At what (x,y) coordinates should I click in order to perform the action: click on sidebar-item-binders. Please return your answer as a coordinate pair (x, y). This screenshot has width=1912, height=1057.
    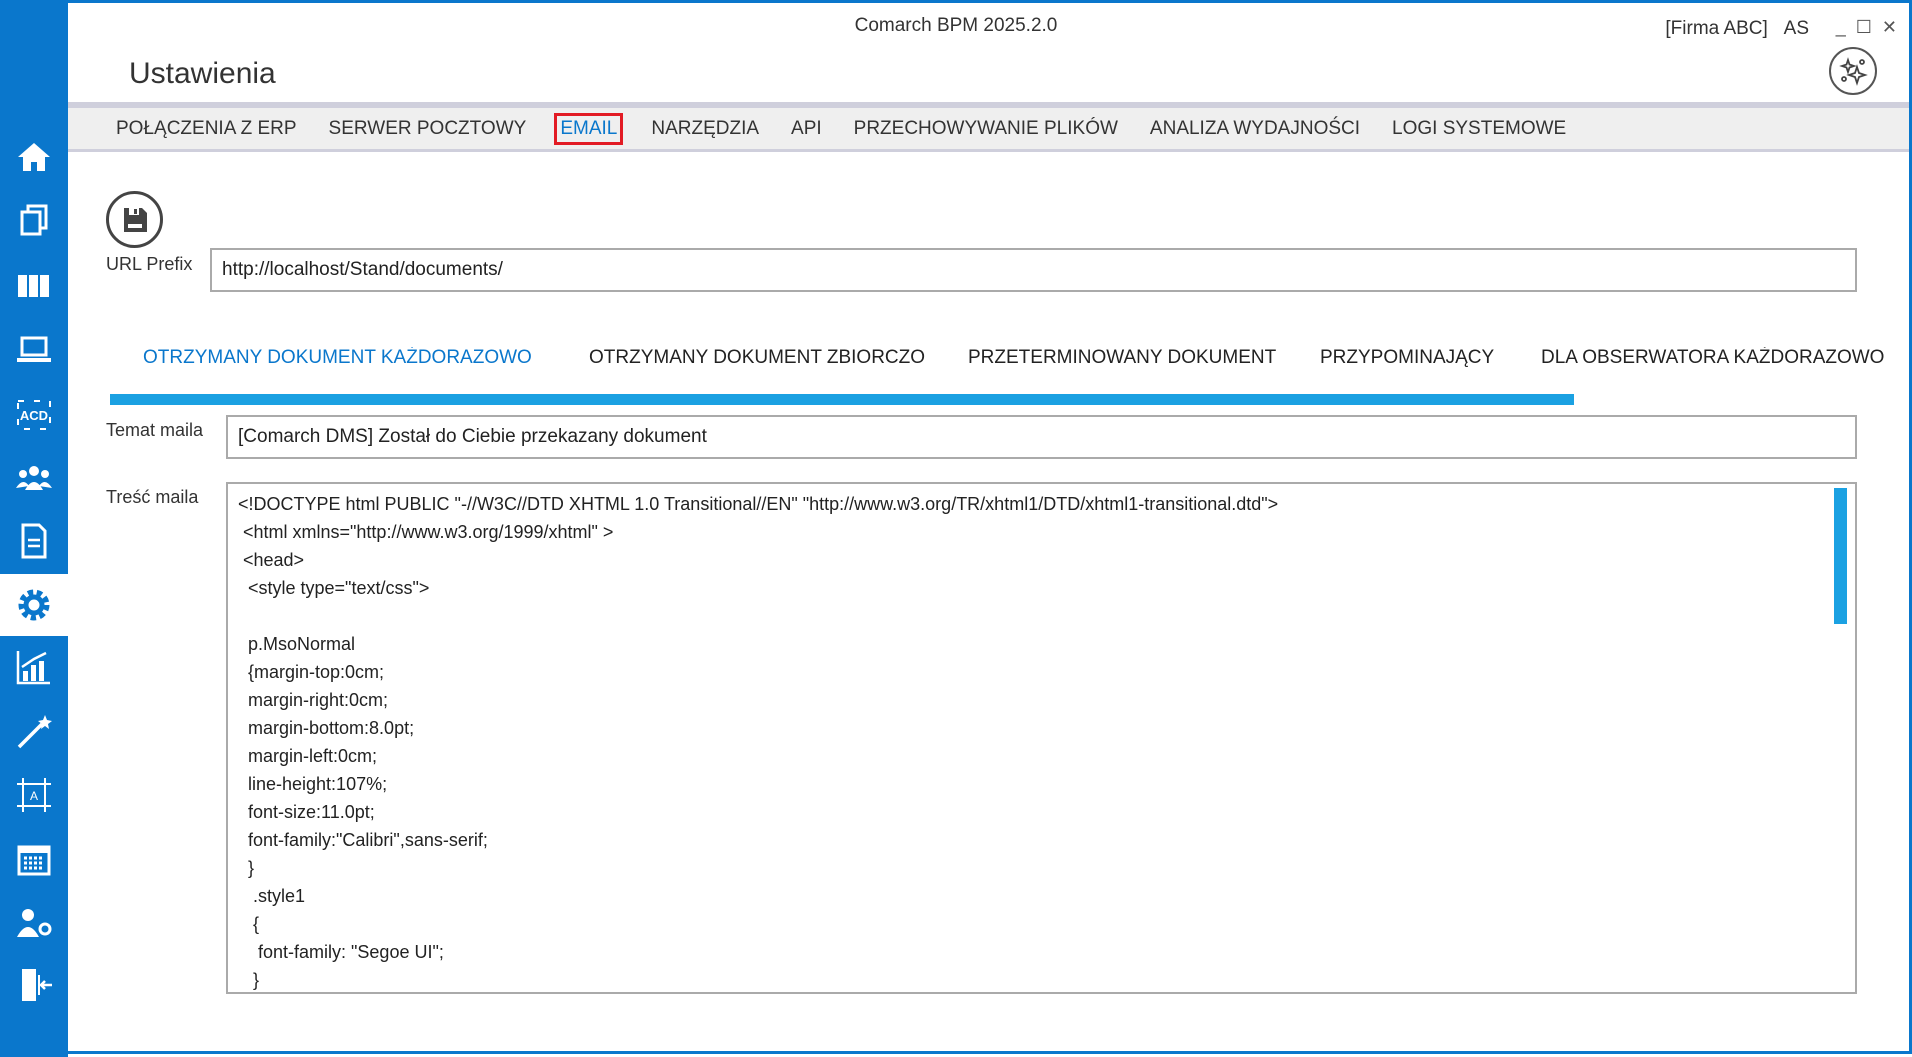
    Looking at the image, I should click on (34, 285).